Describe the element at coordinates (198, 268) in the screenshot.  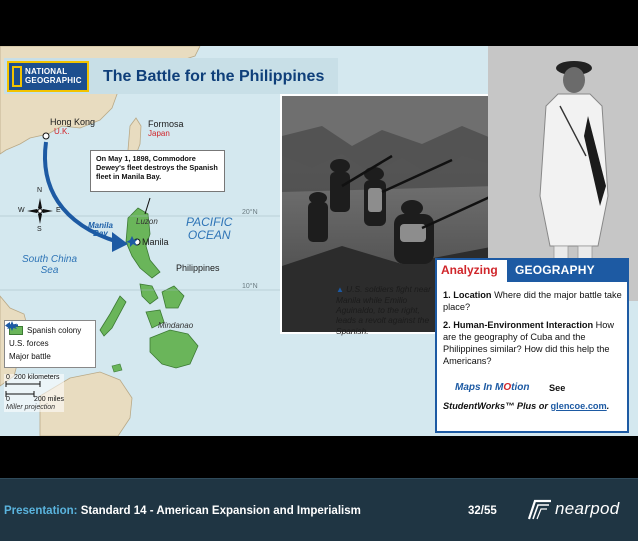
I see `label-philippines: Philippines` at that location.